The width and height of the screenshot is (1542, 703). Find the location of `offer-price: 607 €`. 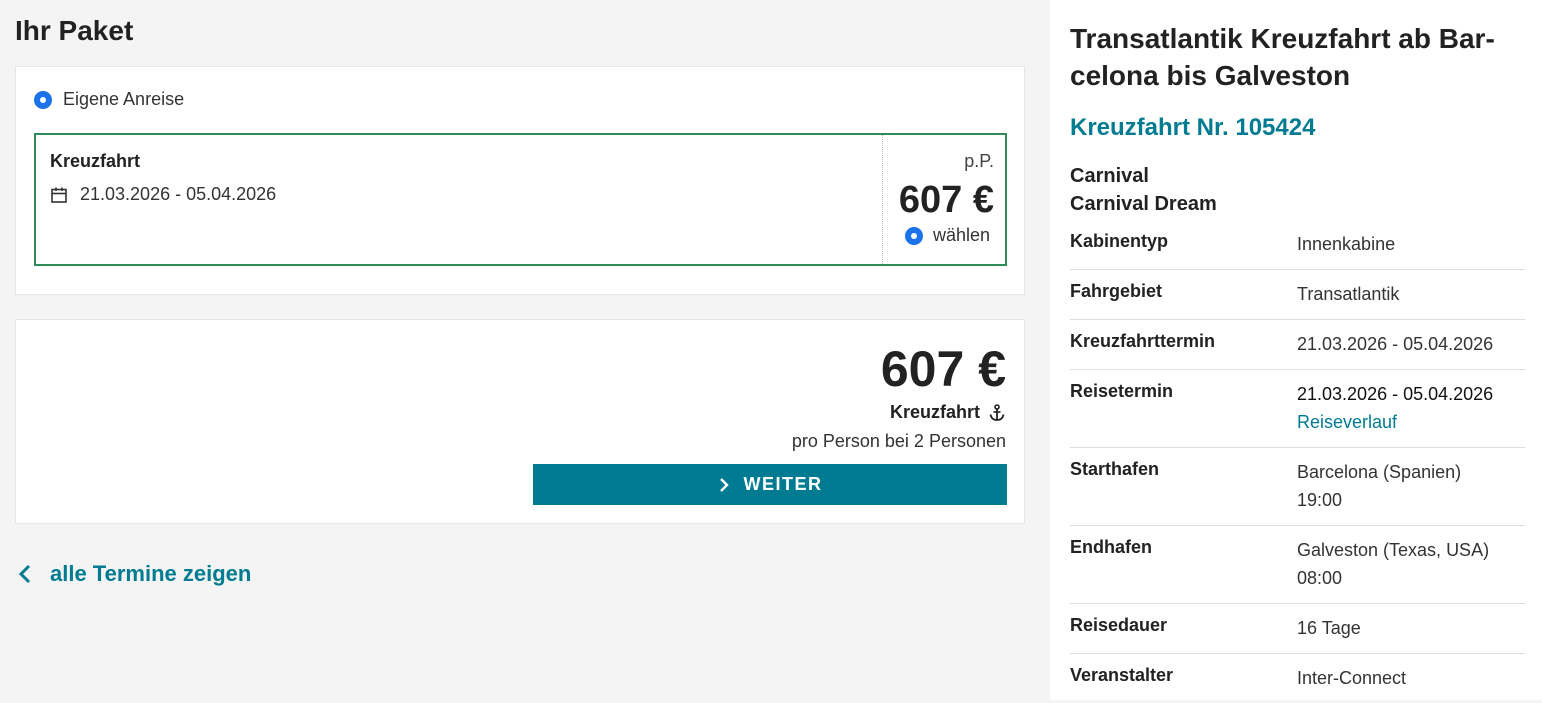

offer-price: 607 € is located at coordinates (946, 200).